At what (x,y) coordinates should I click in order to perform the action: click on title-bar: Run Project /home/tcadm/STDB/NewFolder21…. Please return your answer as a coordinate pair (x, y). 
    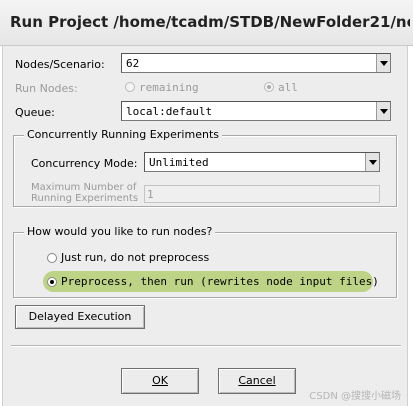
    Looking at the image, I should click on (206, 23).